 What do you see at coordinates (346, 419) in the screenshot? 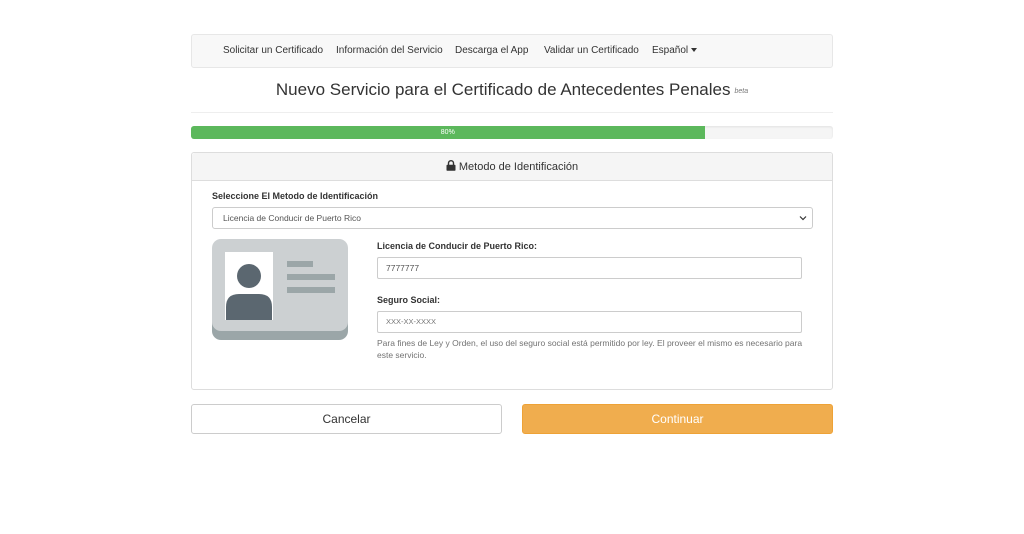
I see `cancel-button: Cancelar` at bounding box center [346, 419].